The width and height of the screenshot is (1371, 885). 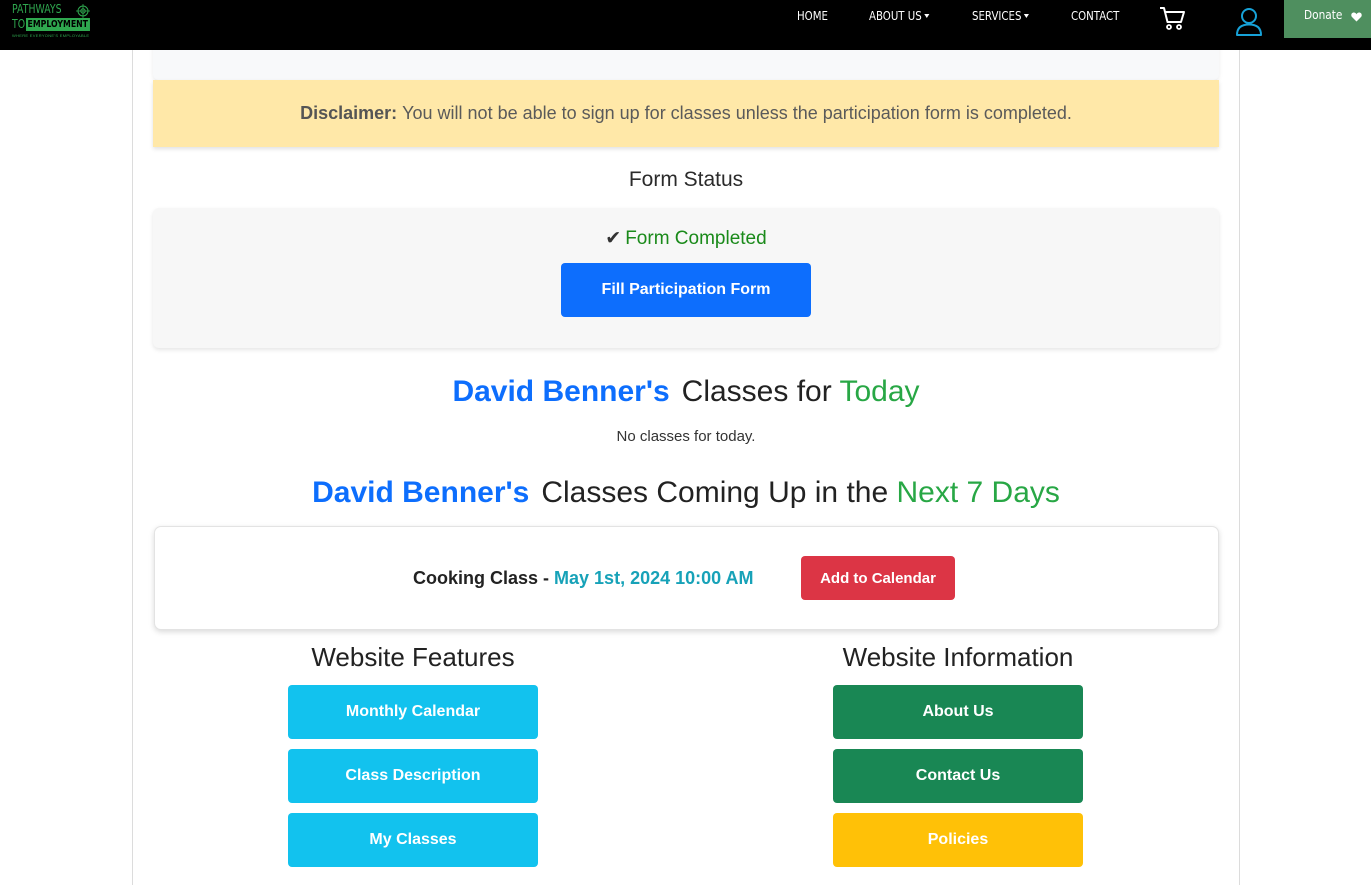 What do you see at coordinates (686, 179) in the screenshot?
I see `form-status-title: Form Status` at bounding box center [686, 179].